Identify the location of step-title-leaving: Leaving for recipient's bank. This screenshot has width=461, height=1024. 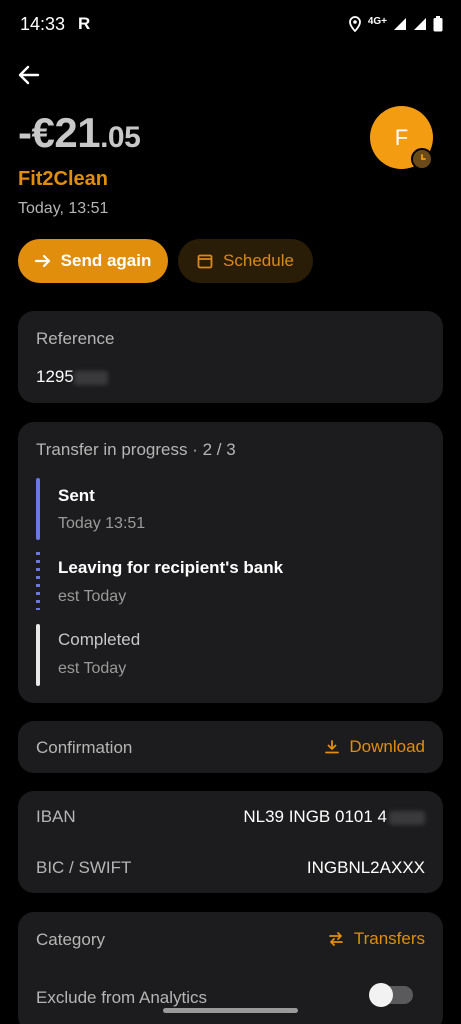
(171, 567).